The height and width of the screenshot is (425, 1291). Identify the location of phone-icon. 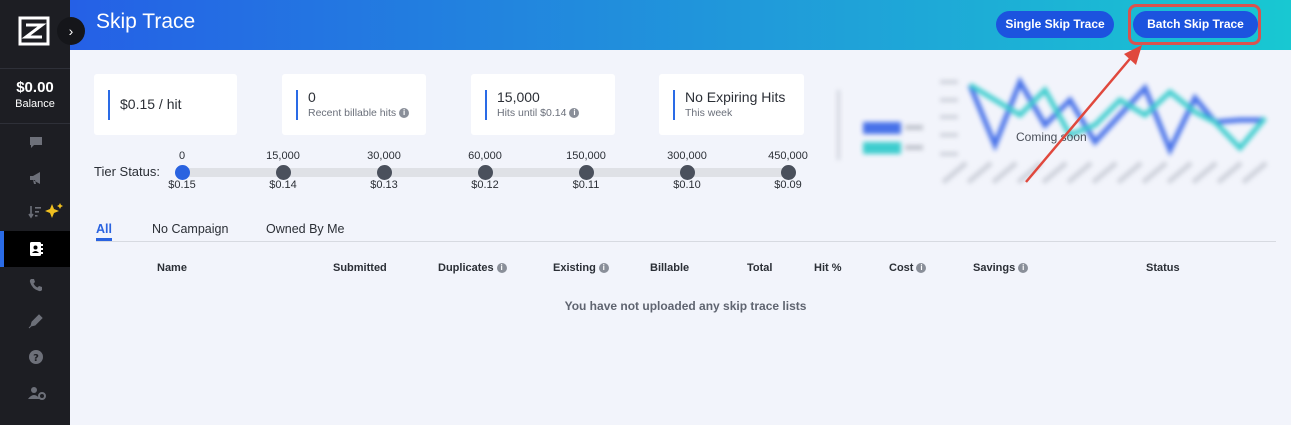
(35, 285).